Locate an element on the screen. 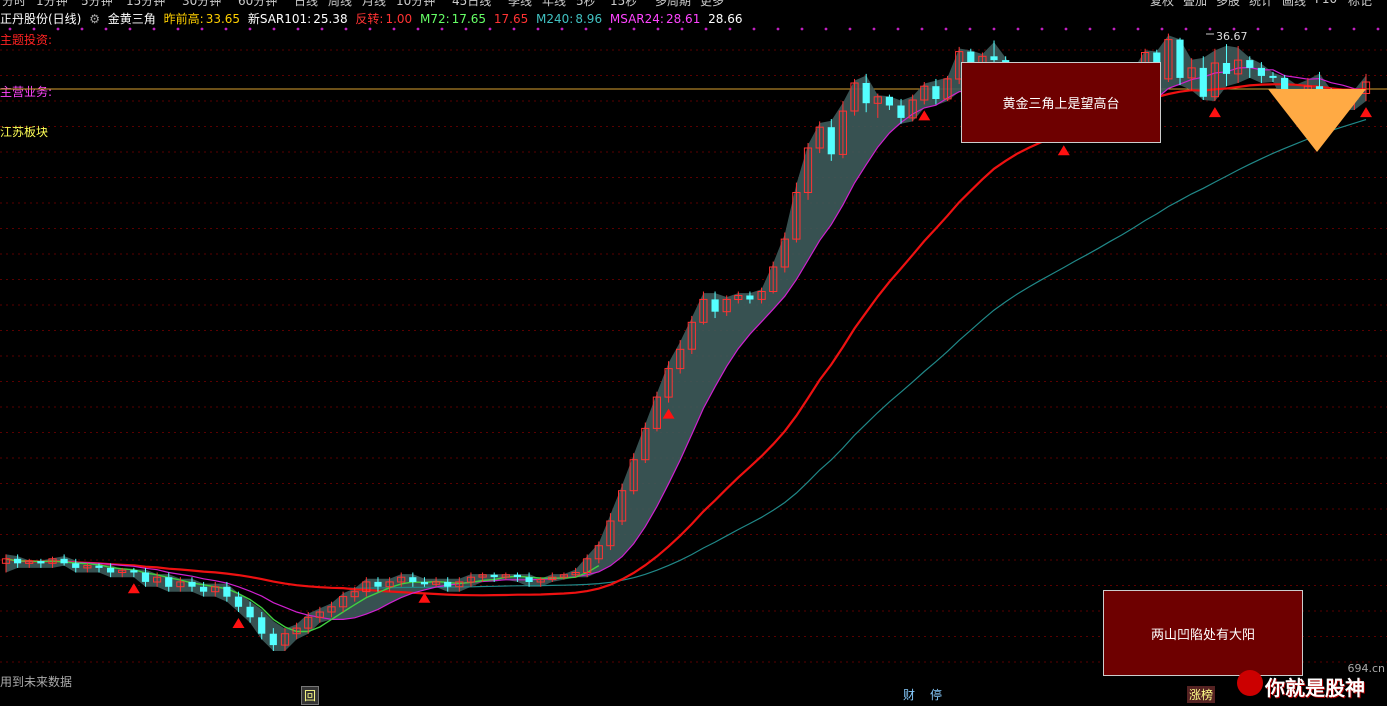 This screenshot has width=1387, height=706. future-data-note: 用到未来数据 is located at coordinates (36, 682).